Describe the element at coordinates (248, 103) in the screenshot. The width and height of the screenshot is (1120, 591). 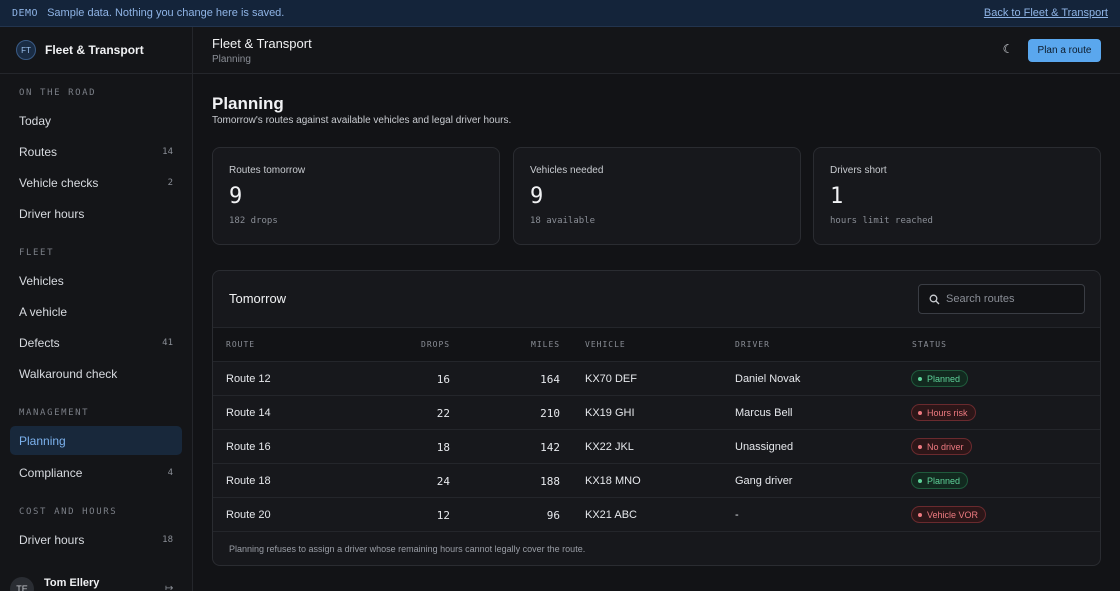
I see `page-title: Planning` at that location.